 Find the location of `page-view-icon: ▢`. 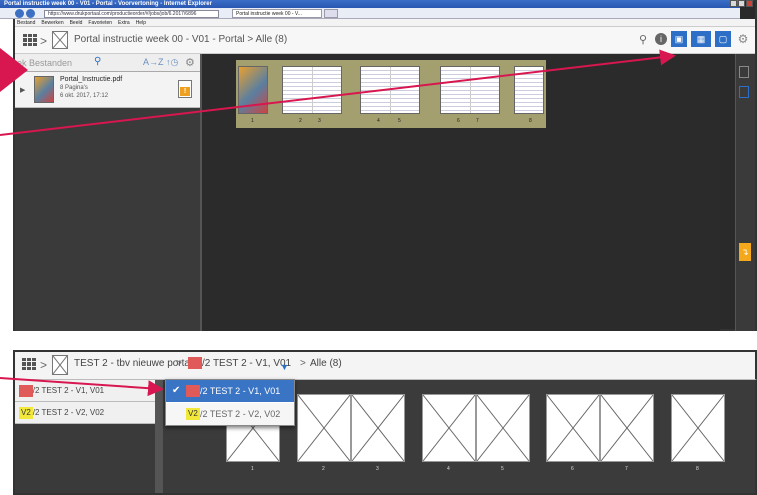

page-view-icon: ▢ is located at coordinates (723, 39).